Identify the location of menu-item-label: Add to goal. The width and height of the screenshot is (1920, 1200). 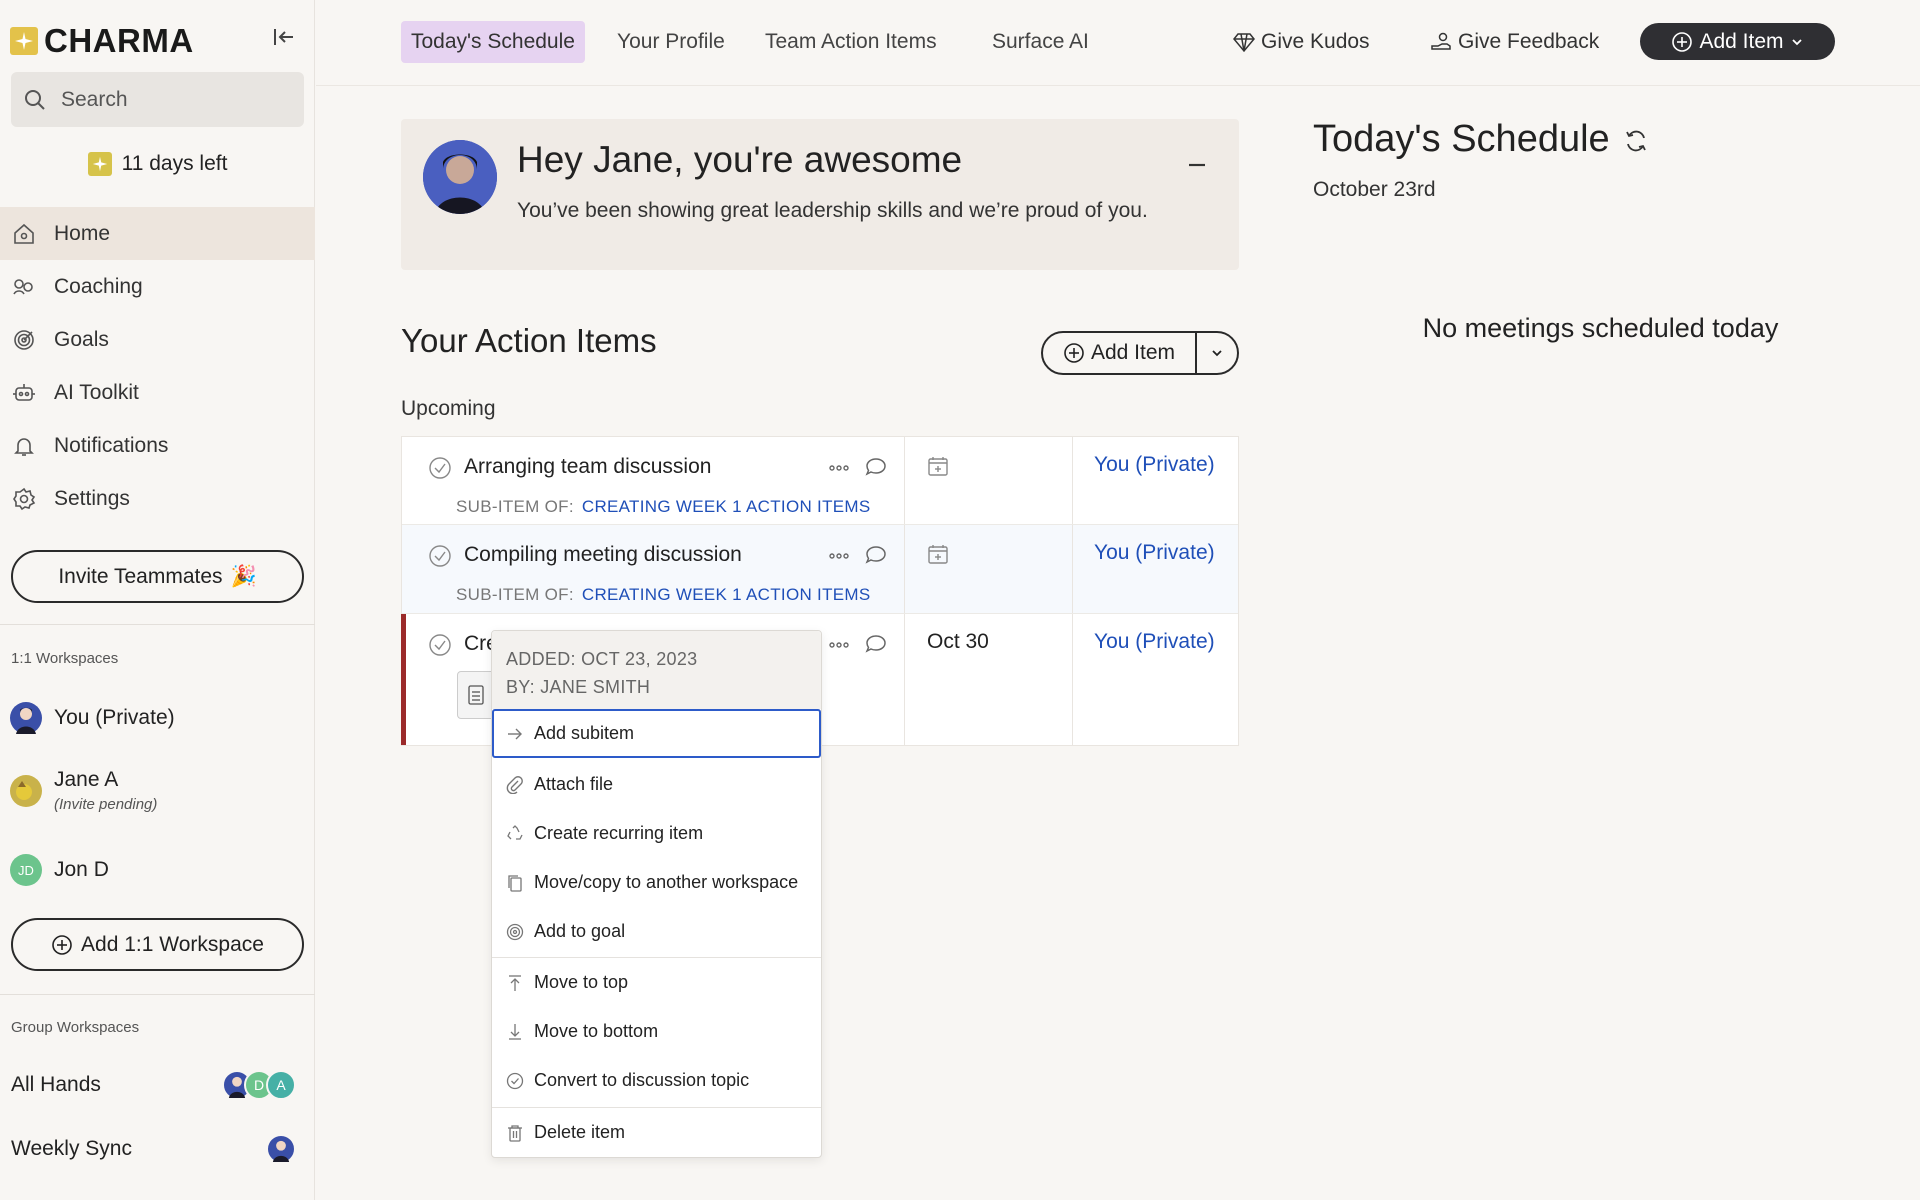
(580, 931).